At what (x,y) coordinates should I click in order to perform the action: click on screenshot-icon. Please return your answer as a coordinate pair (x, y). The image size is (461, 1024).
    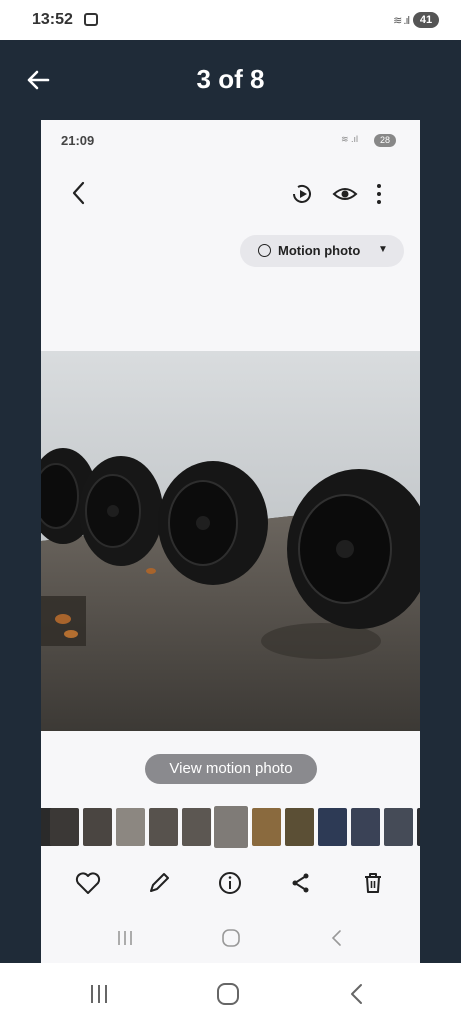
    Looking at the image, I should click on (91, 19).